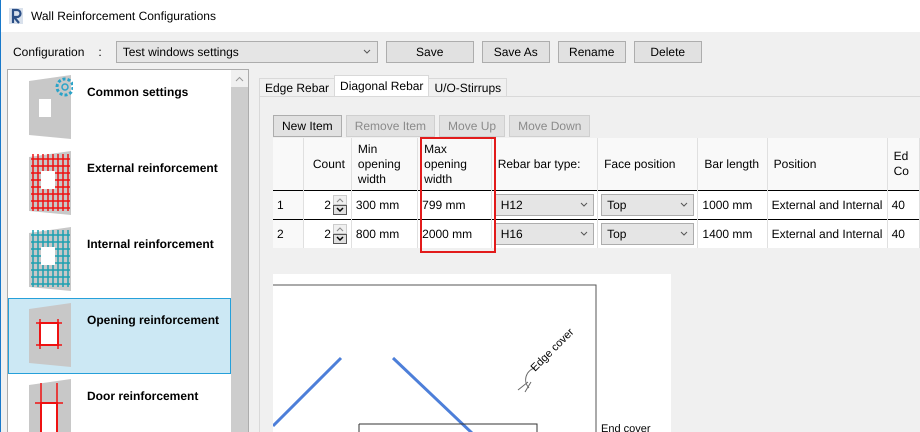 The height and width of the screenshot is (432, 920). I want to click on configuration-button: Rename, so click(592, 52).